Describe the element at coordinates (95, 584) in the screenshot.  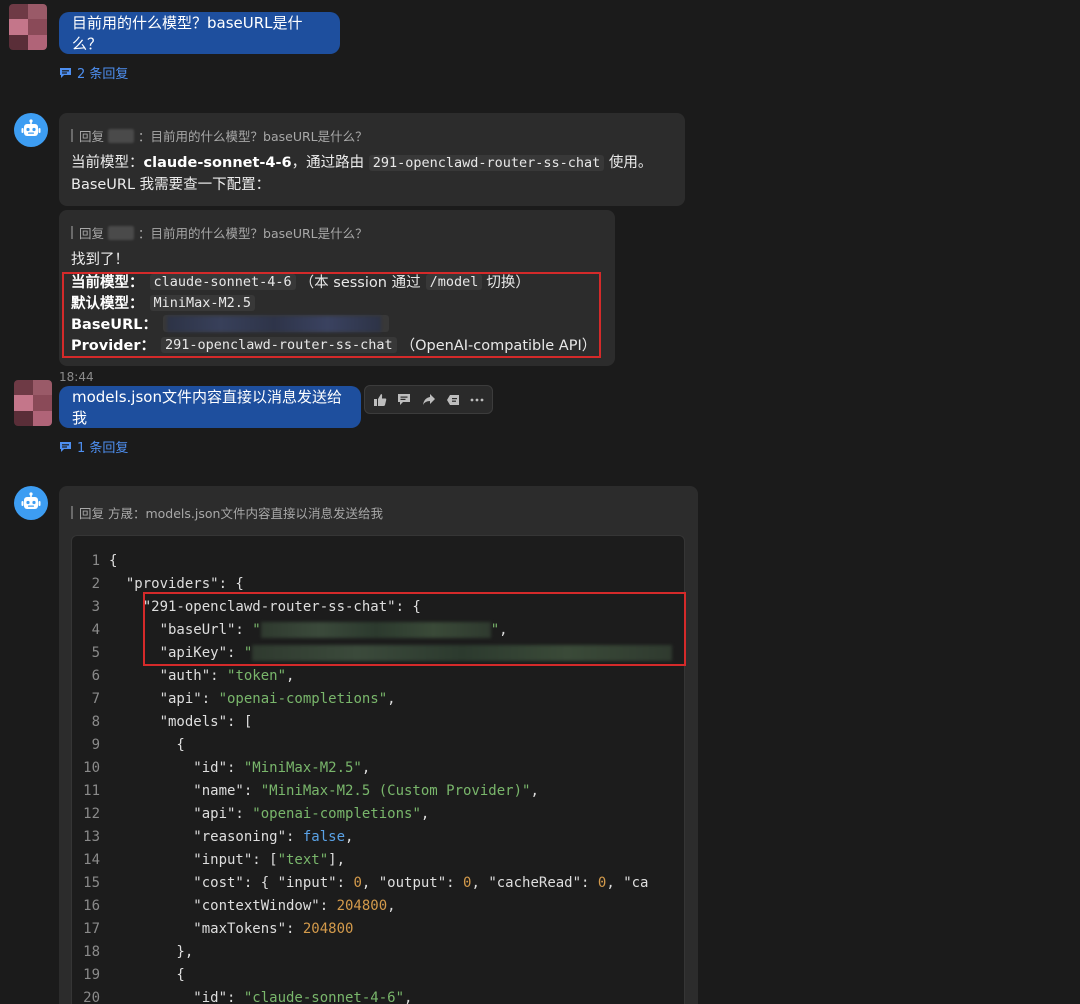
I see `line-number: 2` at that location.